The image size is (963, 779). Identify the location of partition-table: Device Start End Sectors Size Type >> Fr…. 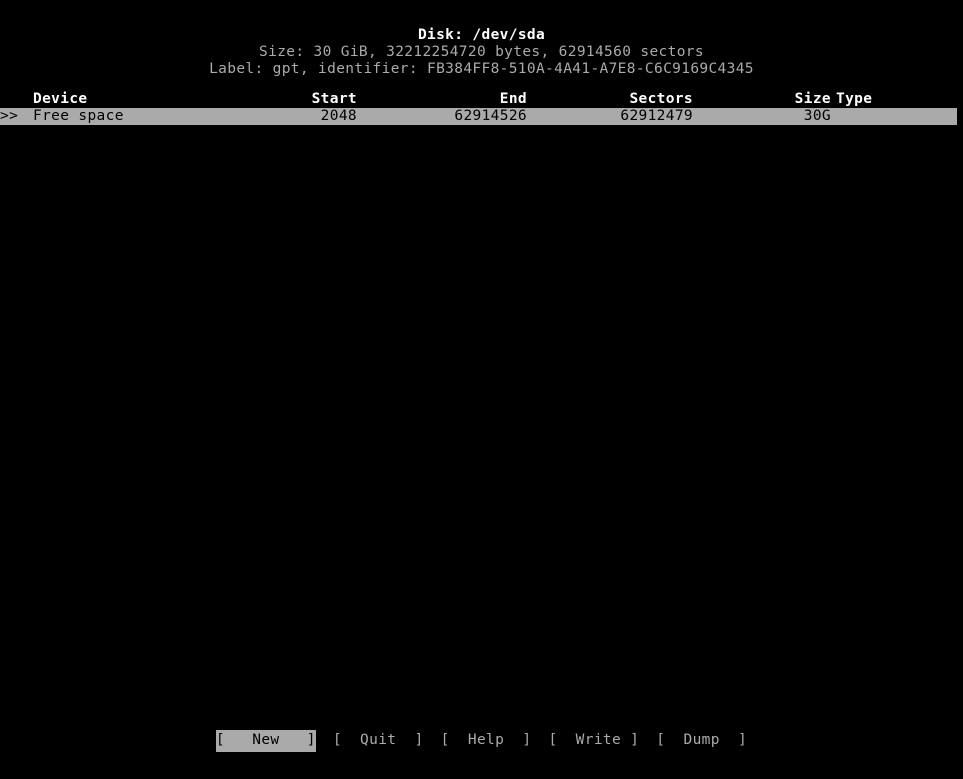
(481, 108).